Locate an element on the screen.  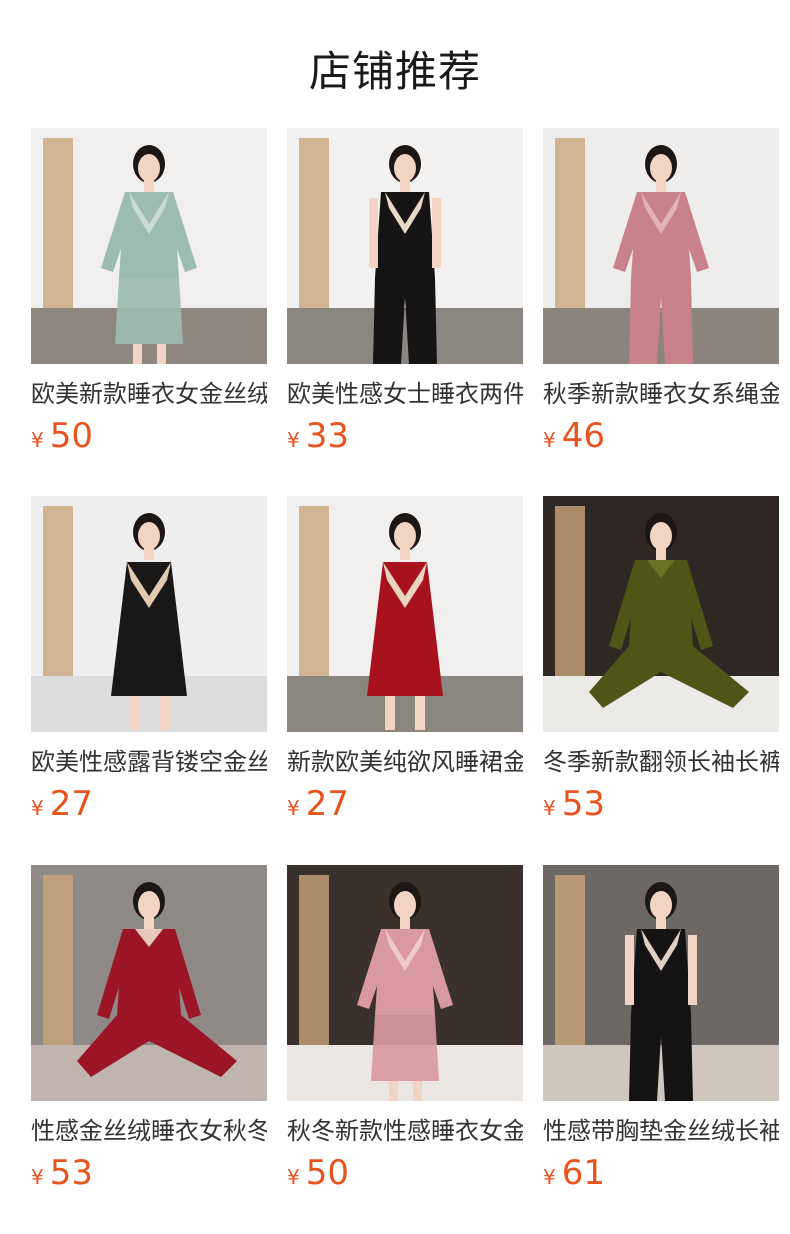
product-price: ¥33 is located at coordinates (318, 436).